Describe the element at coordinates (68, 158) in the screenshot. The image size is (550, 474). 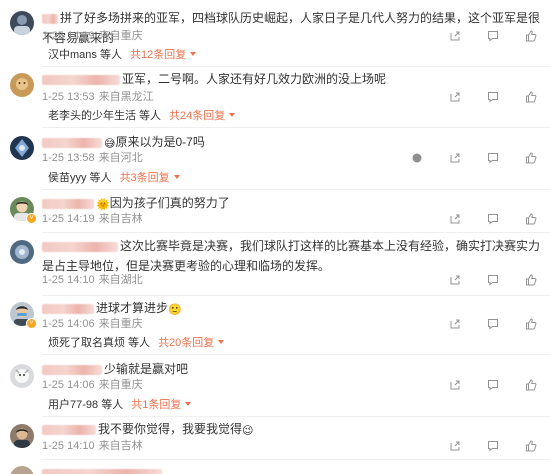
I see `comment-date: 1-25 13:58` at that location.